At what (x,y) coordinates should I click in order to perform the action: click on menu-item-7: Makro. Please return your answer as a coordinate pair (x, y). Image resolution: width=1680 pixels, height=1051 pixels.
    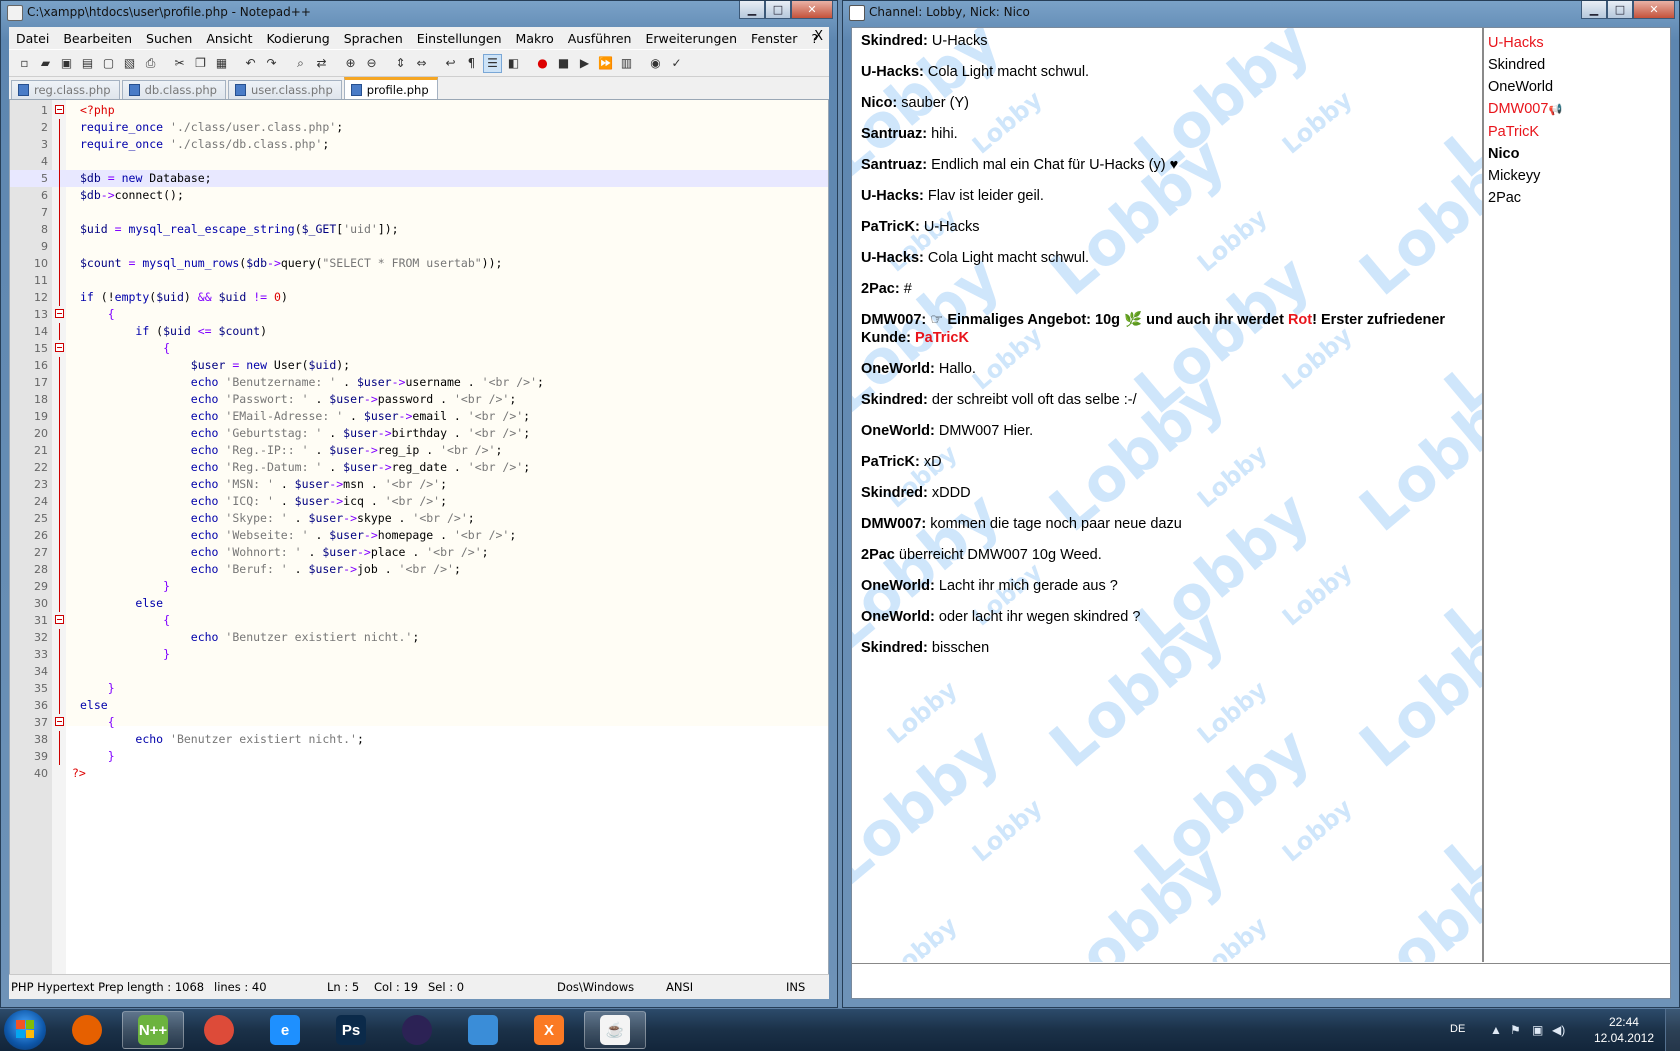
    Looking at the image, I should click on (535, 38).